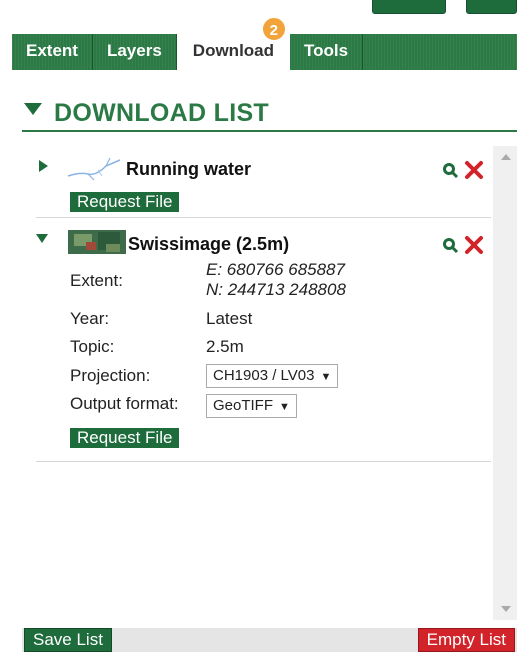 The height and width of the screenshot is (659, 517). What do you see at coordinates (327, 52) in the screenshot?
I see `tab-tools: Tools` at bounding box center [327, 52].